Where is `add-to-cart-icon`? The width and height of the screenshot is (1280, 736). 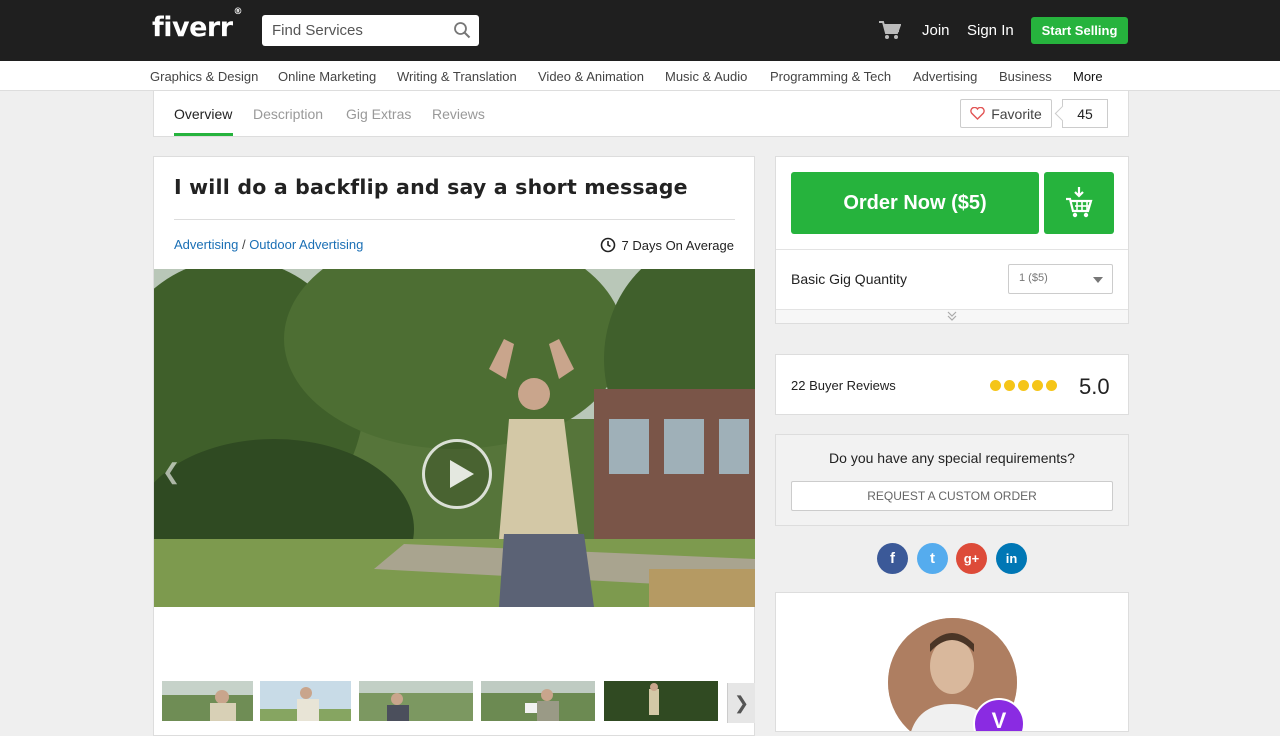
add-to-cart-icon is located at coordinates (1079, 202).